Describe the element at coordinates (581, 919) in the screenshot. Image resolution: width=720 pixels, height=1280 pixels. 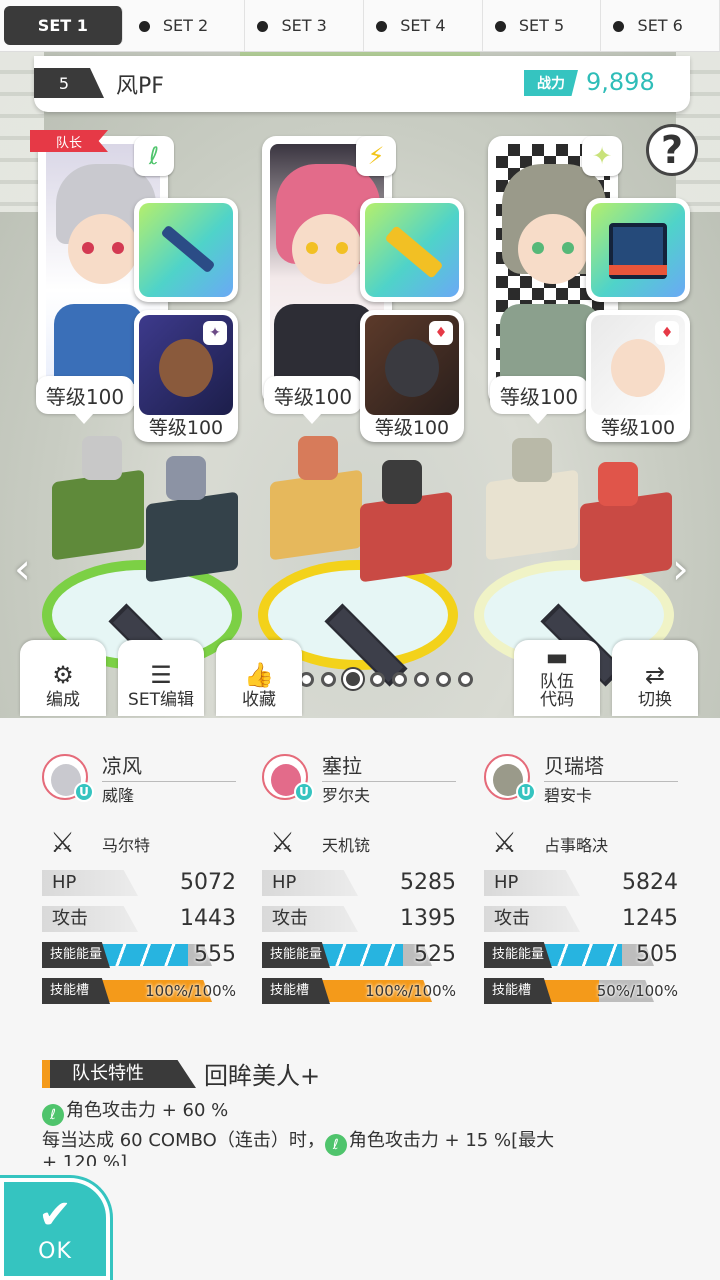
I see `attack-row: 攻击 1245` at that location.